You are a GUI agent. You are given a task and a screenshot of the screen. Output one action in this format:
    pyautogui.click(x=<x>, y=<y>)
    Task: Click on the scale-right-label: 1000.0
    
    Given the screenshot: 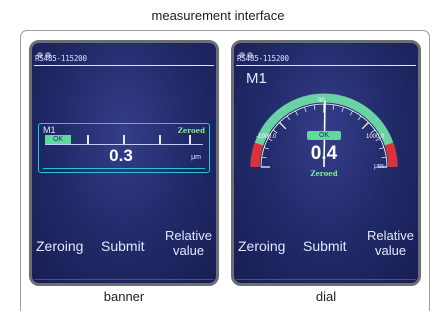 What is the action you would take?
    pyautogui.click(x=375, y=137)
    